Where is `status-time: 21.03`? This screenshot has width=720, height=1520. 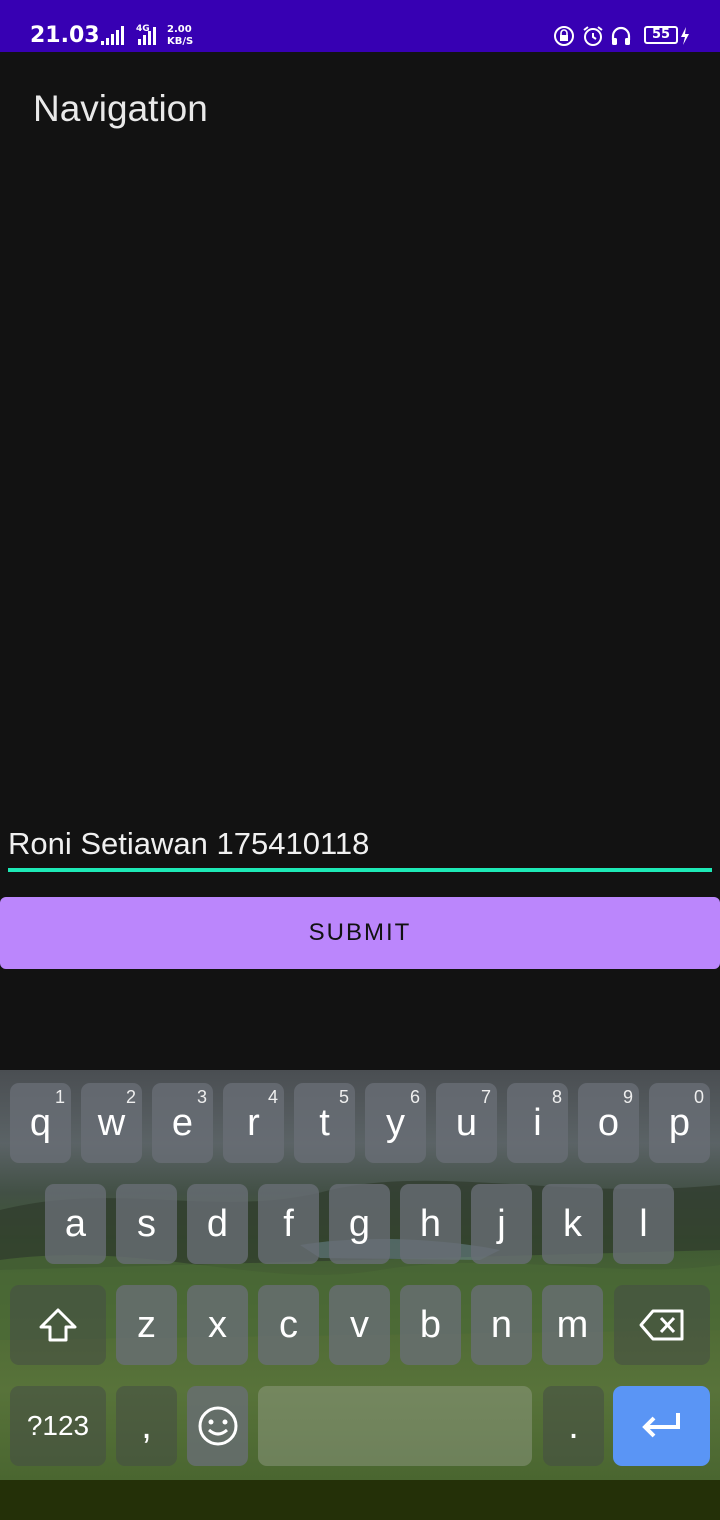 status-time: 21.03 is located at coordinates (65, 35).